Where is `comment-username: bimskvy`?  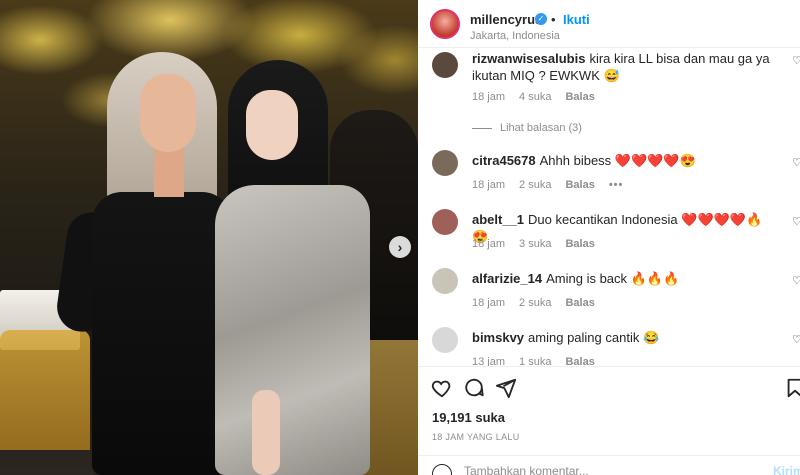
comment-username: bimskvy is located at coordinates (498, 337).